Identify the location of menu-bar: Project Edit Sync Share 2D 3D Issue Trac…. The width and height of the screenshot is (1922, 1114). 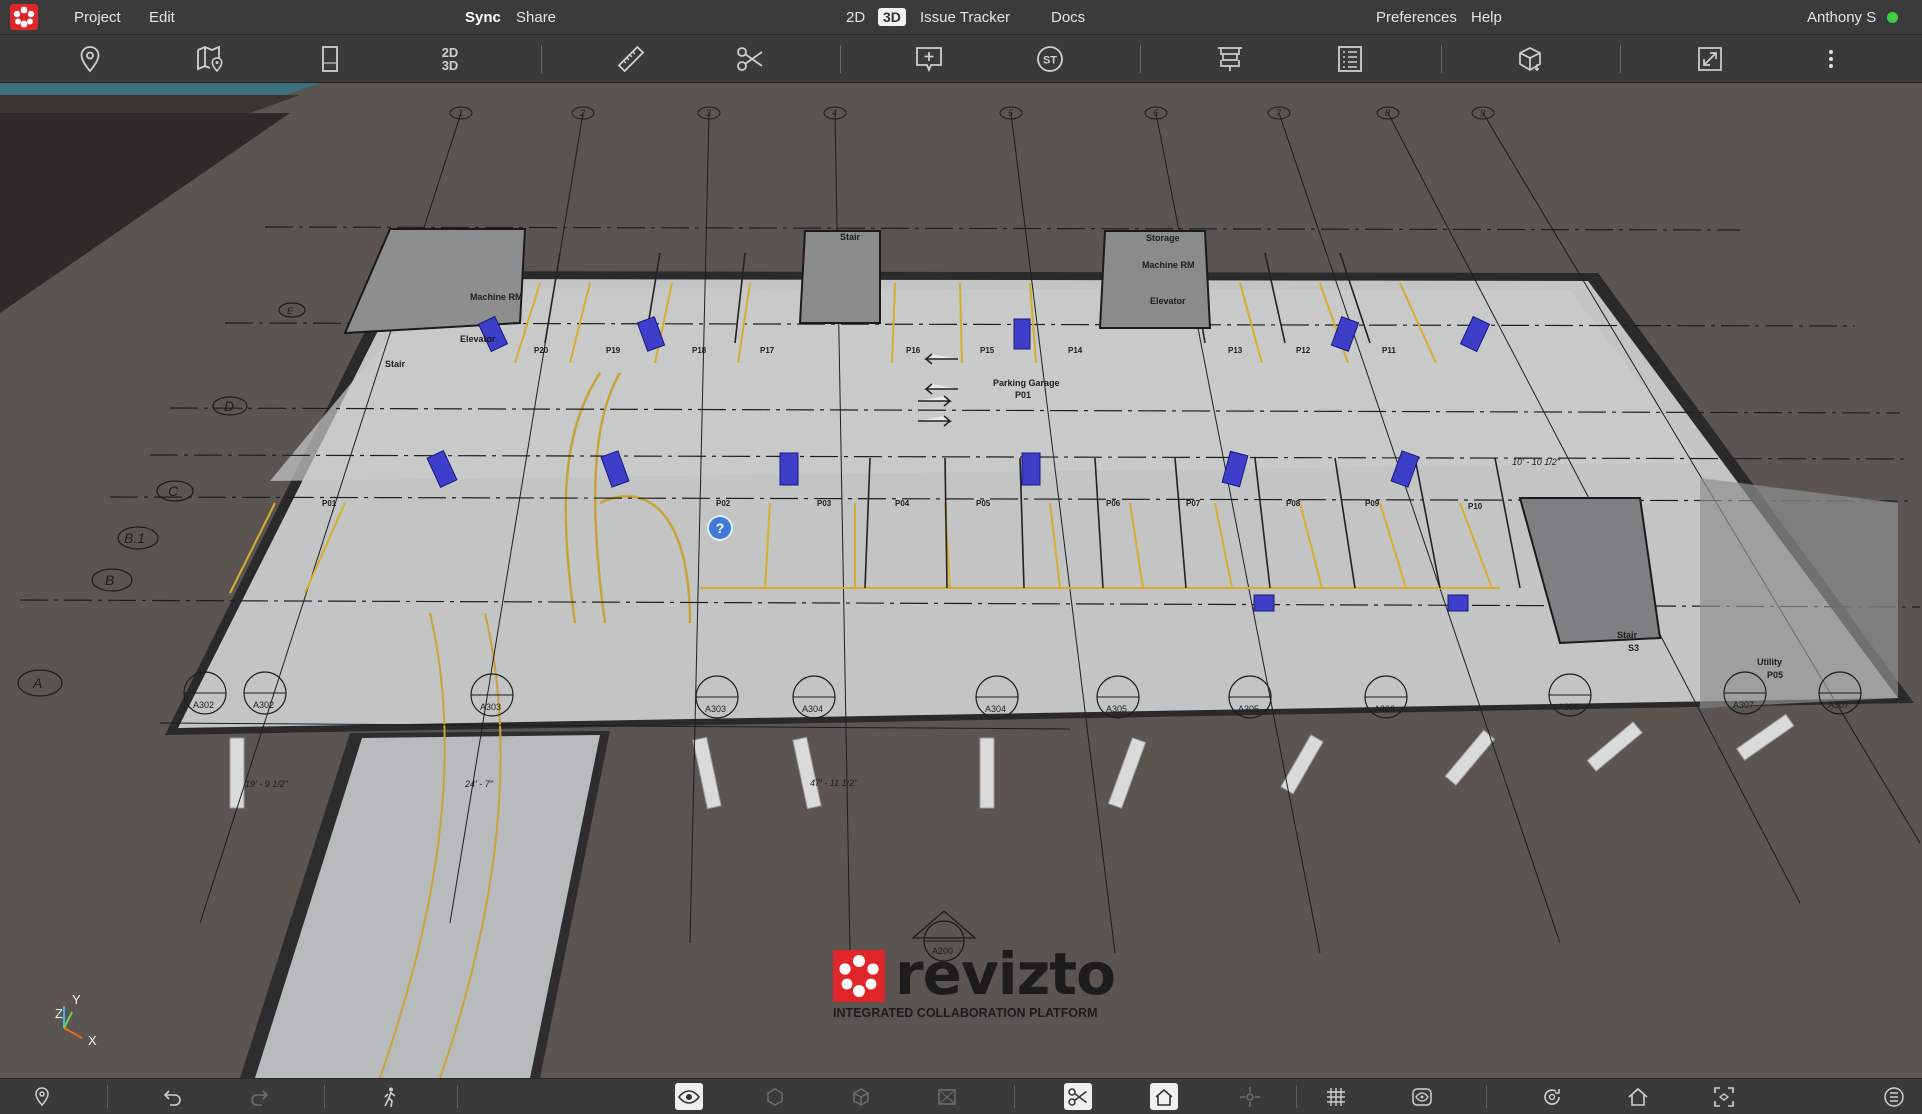
(961, 17).